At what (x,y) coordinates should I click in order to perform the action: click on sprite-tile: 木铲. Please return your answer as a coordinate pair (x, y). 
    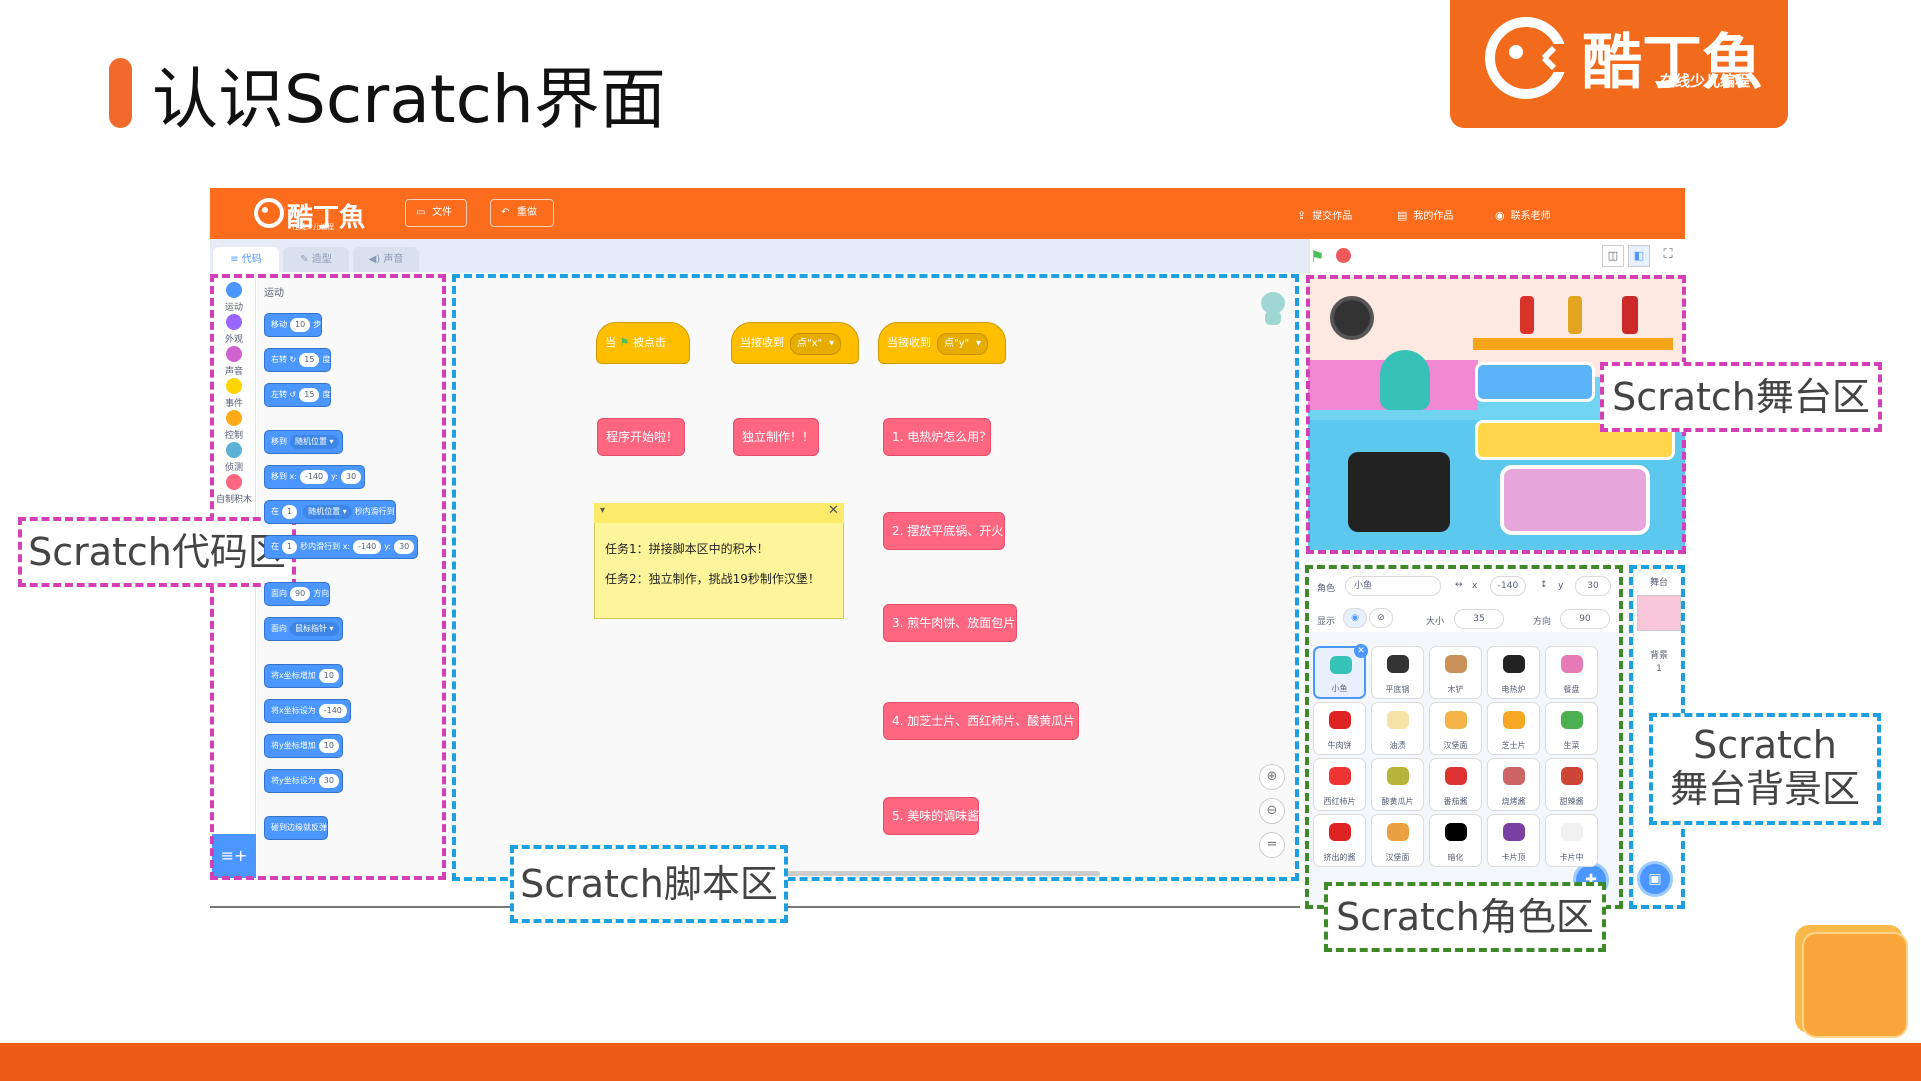
    Looking at the image, I should click on (1455, 672).